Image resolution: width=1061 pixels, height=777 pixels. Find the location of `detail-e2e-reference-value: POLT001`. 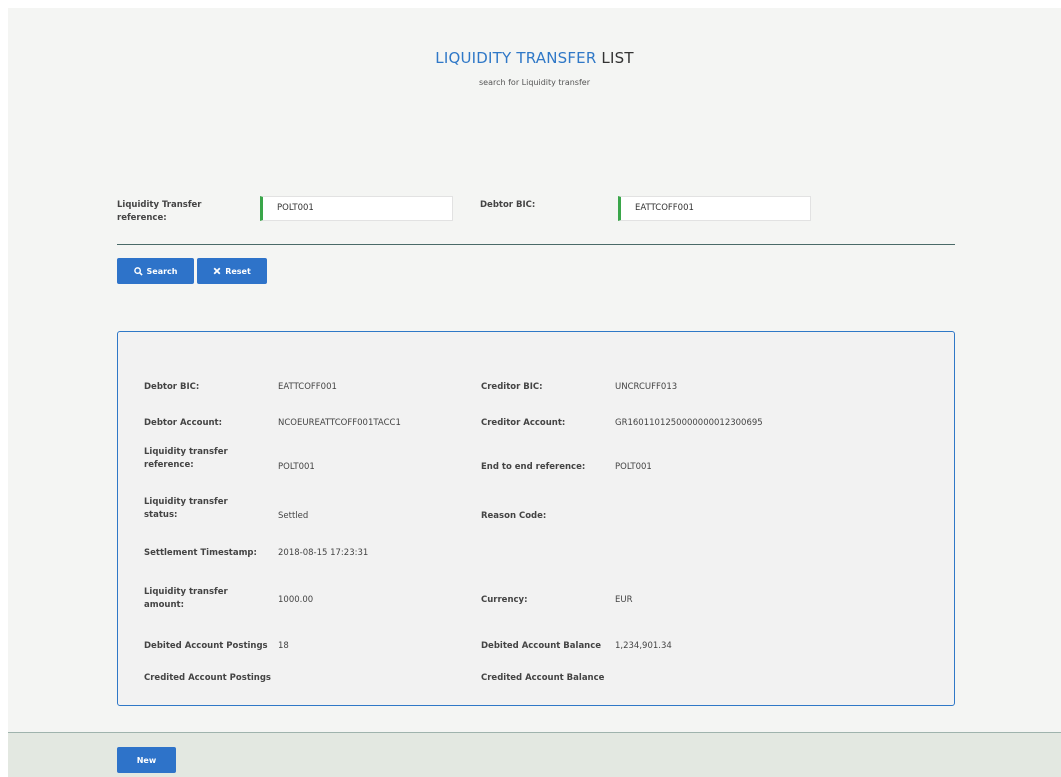

detail-e2e-reference-value: POLT001 is located at coordinates (633, 467).